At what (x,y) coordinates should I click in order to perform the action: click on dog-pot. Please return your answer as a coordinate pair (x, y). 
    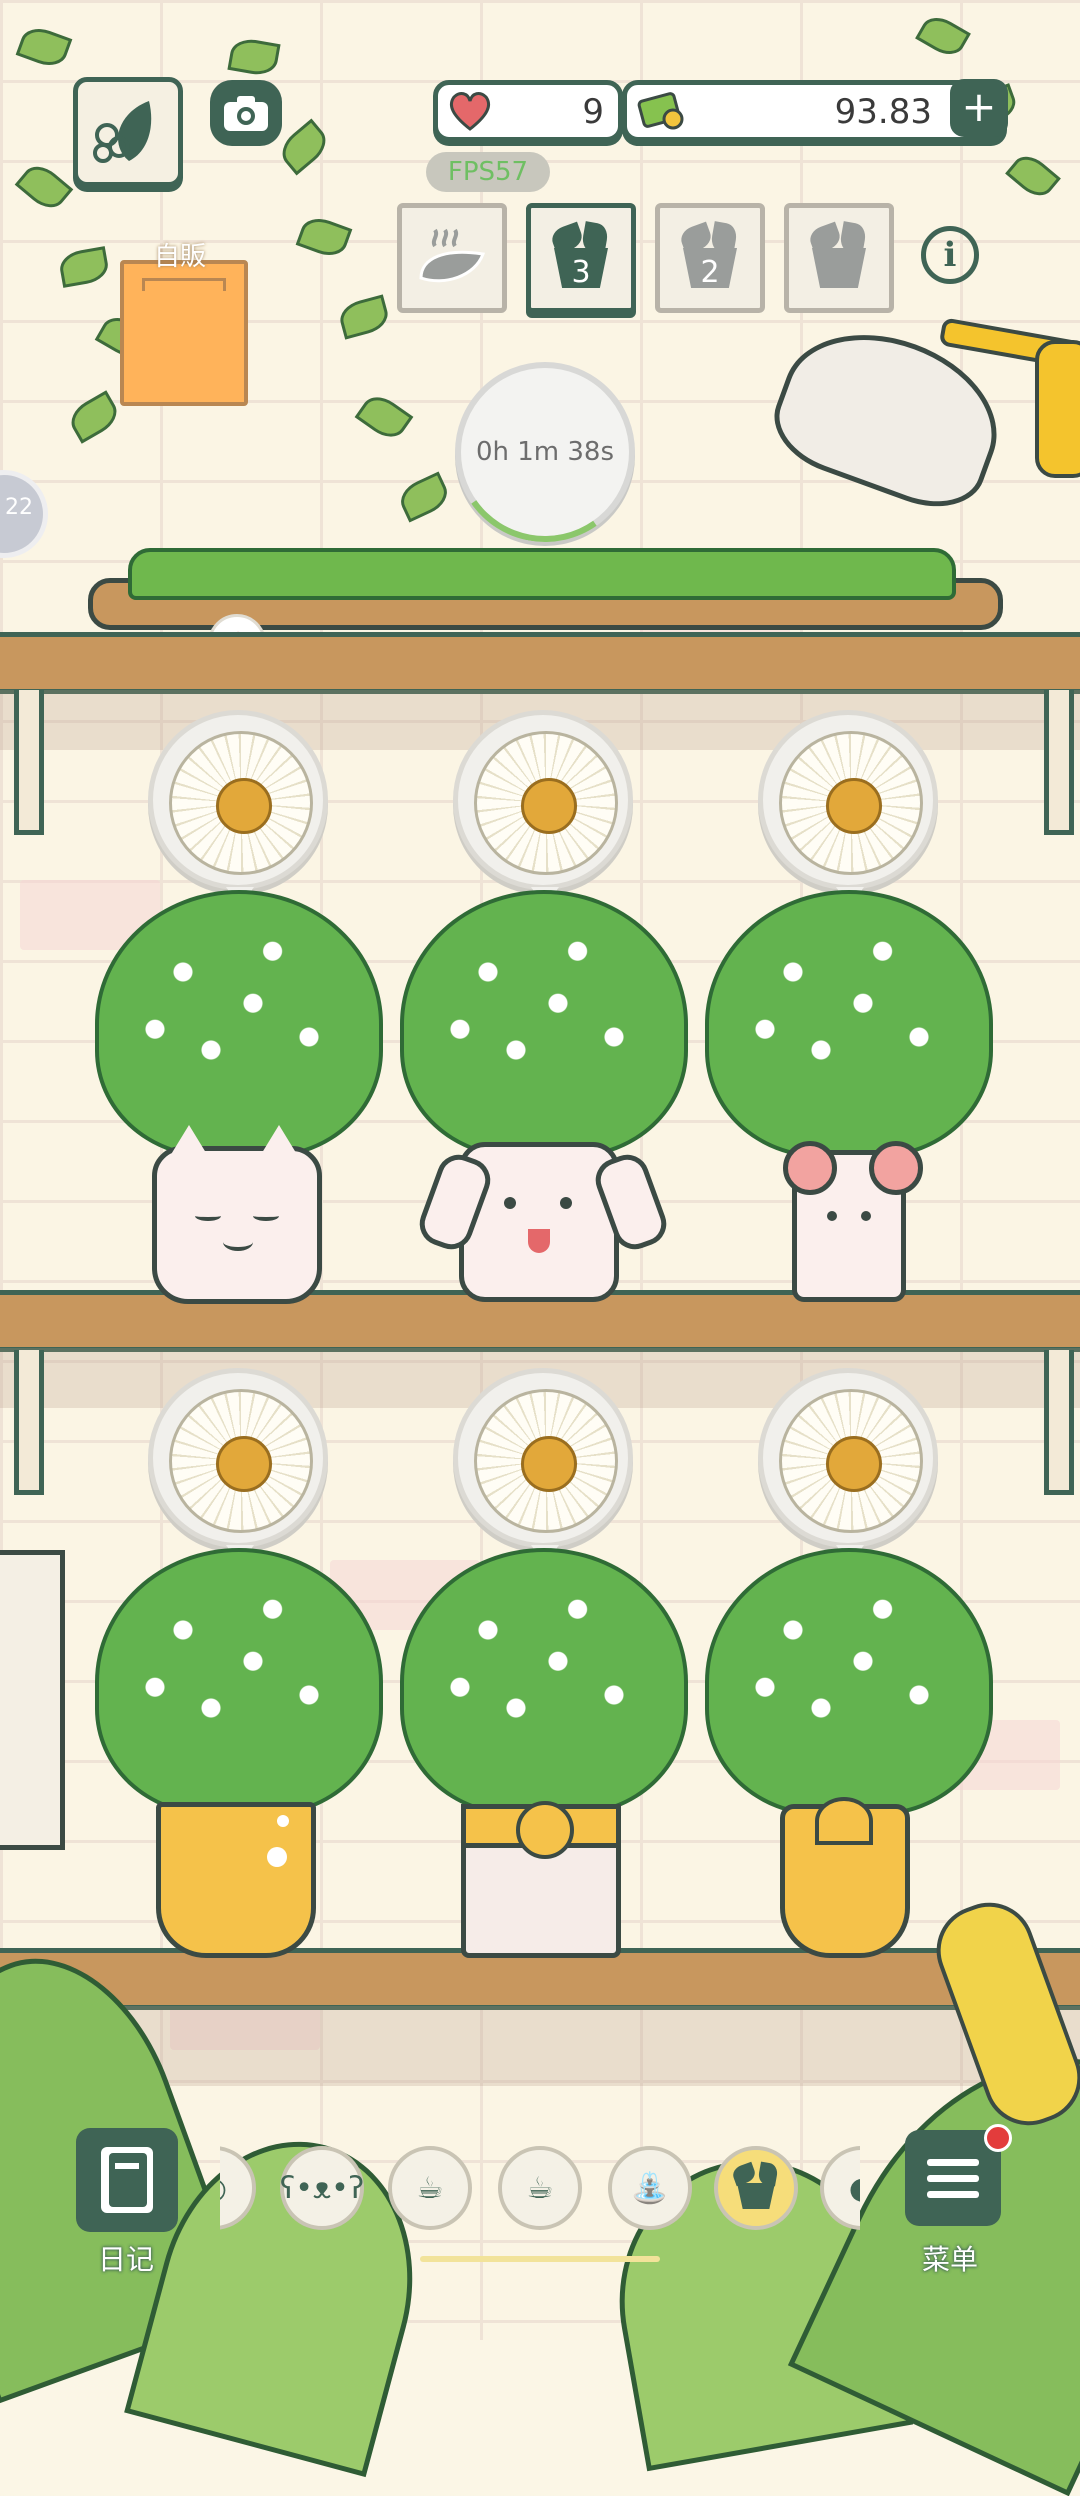
    Looking at the image, I should click on (543, 1222).